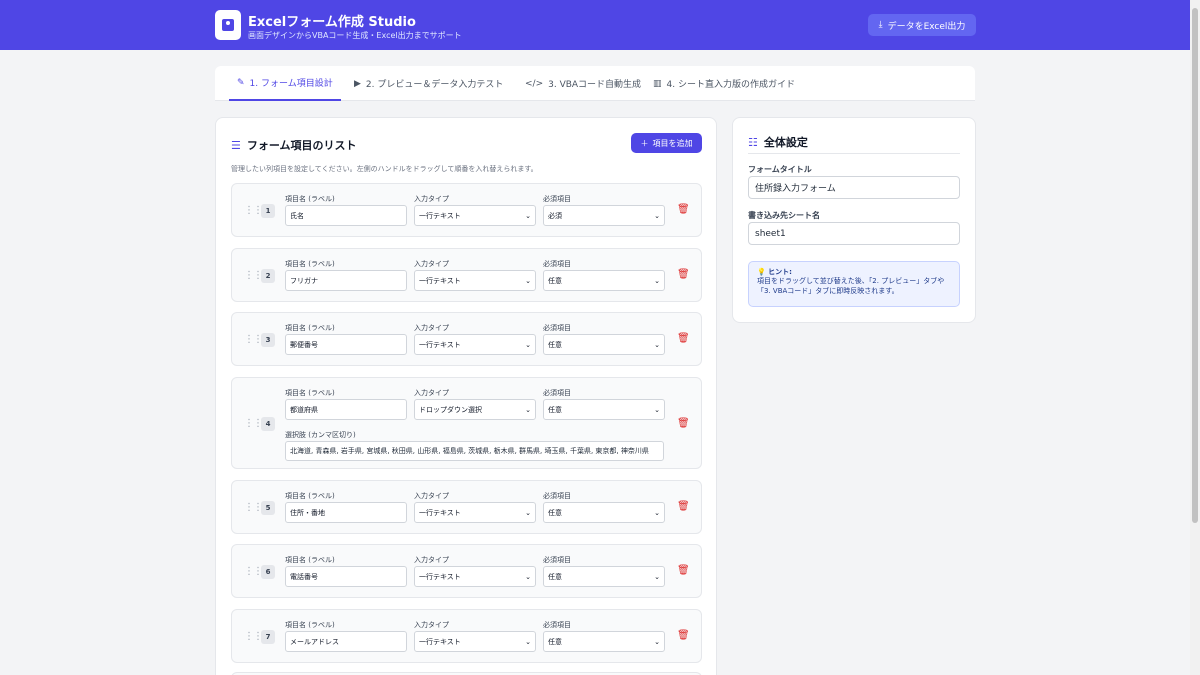 This screenshot has width=1200, height=675. What do you see at coordinates (922, 25) in the screenshot?
I see `export-excel-button: ⤓ データをExcel出力` at bounding box center [922, 25].